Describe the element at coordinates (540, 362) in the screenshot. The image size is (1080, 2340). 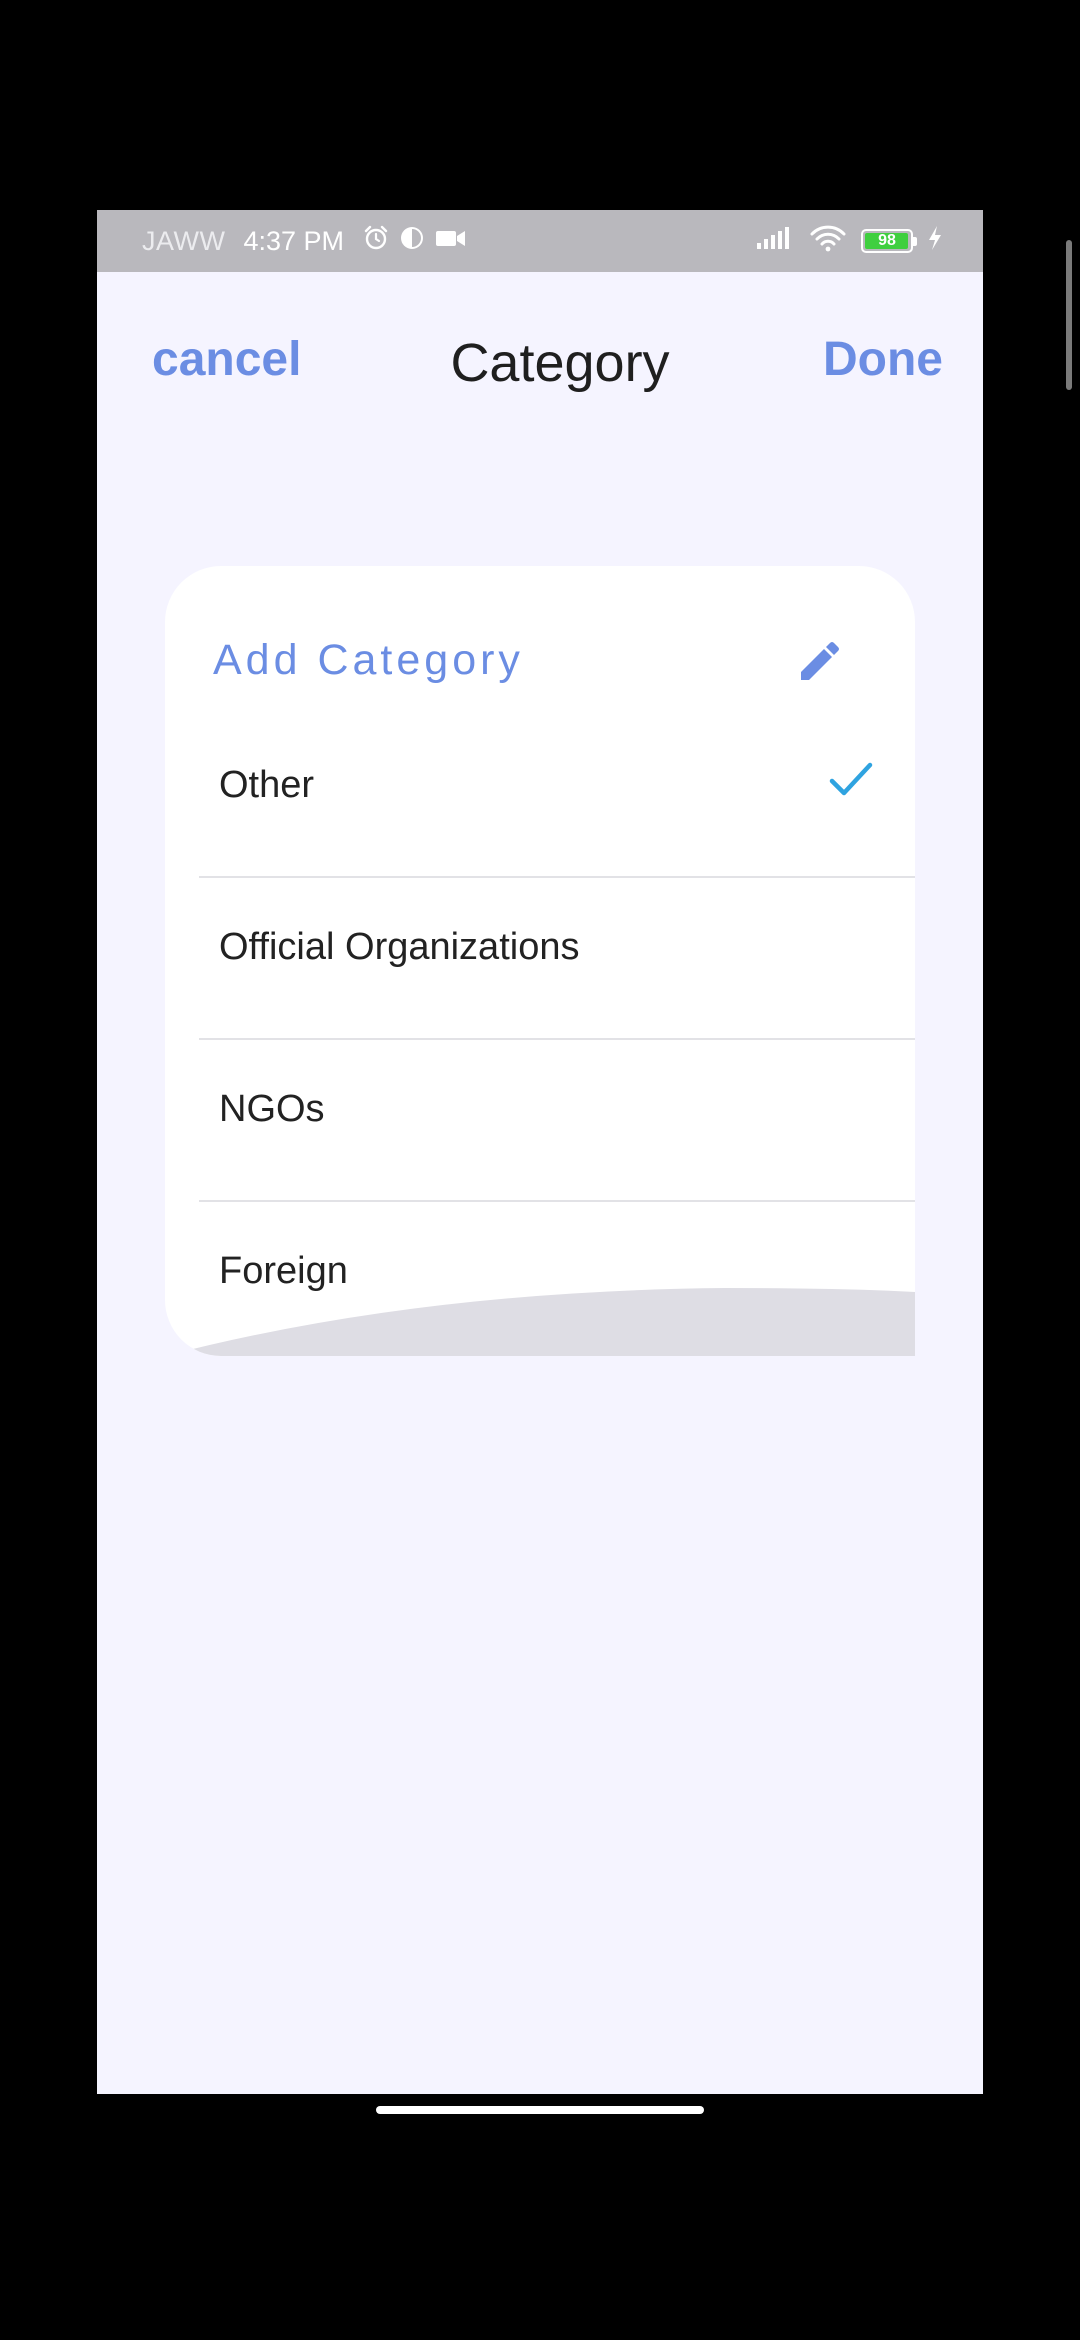
I see `navigation-bar: cancel Category Done` at that location.